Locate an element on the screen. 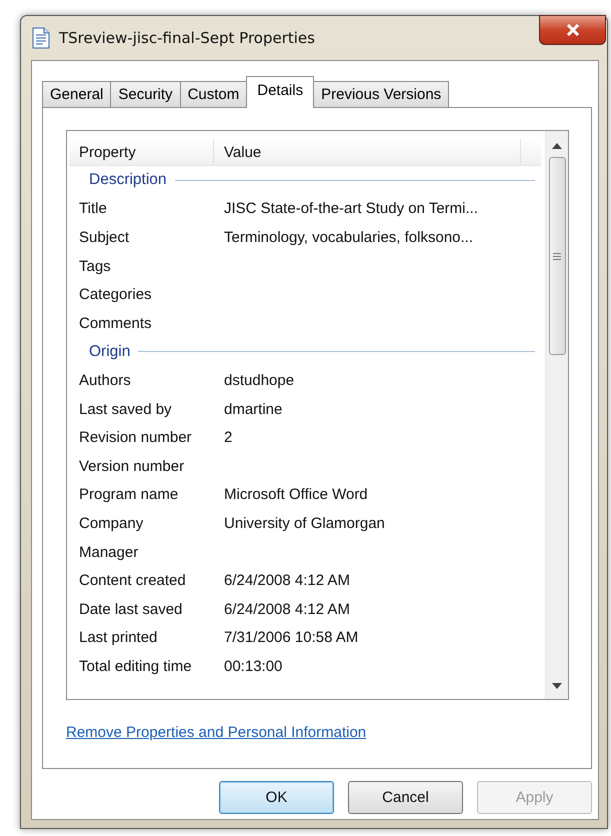 This screenshot has width=611, height=836. property-value: University of Glamorgan is located at coordinates (304, 523).